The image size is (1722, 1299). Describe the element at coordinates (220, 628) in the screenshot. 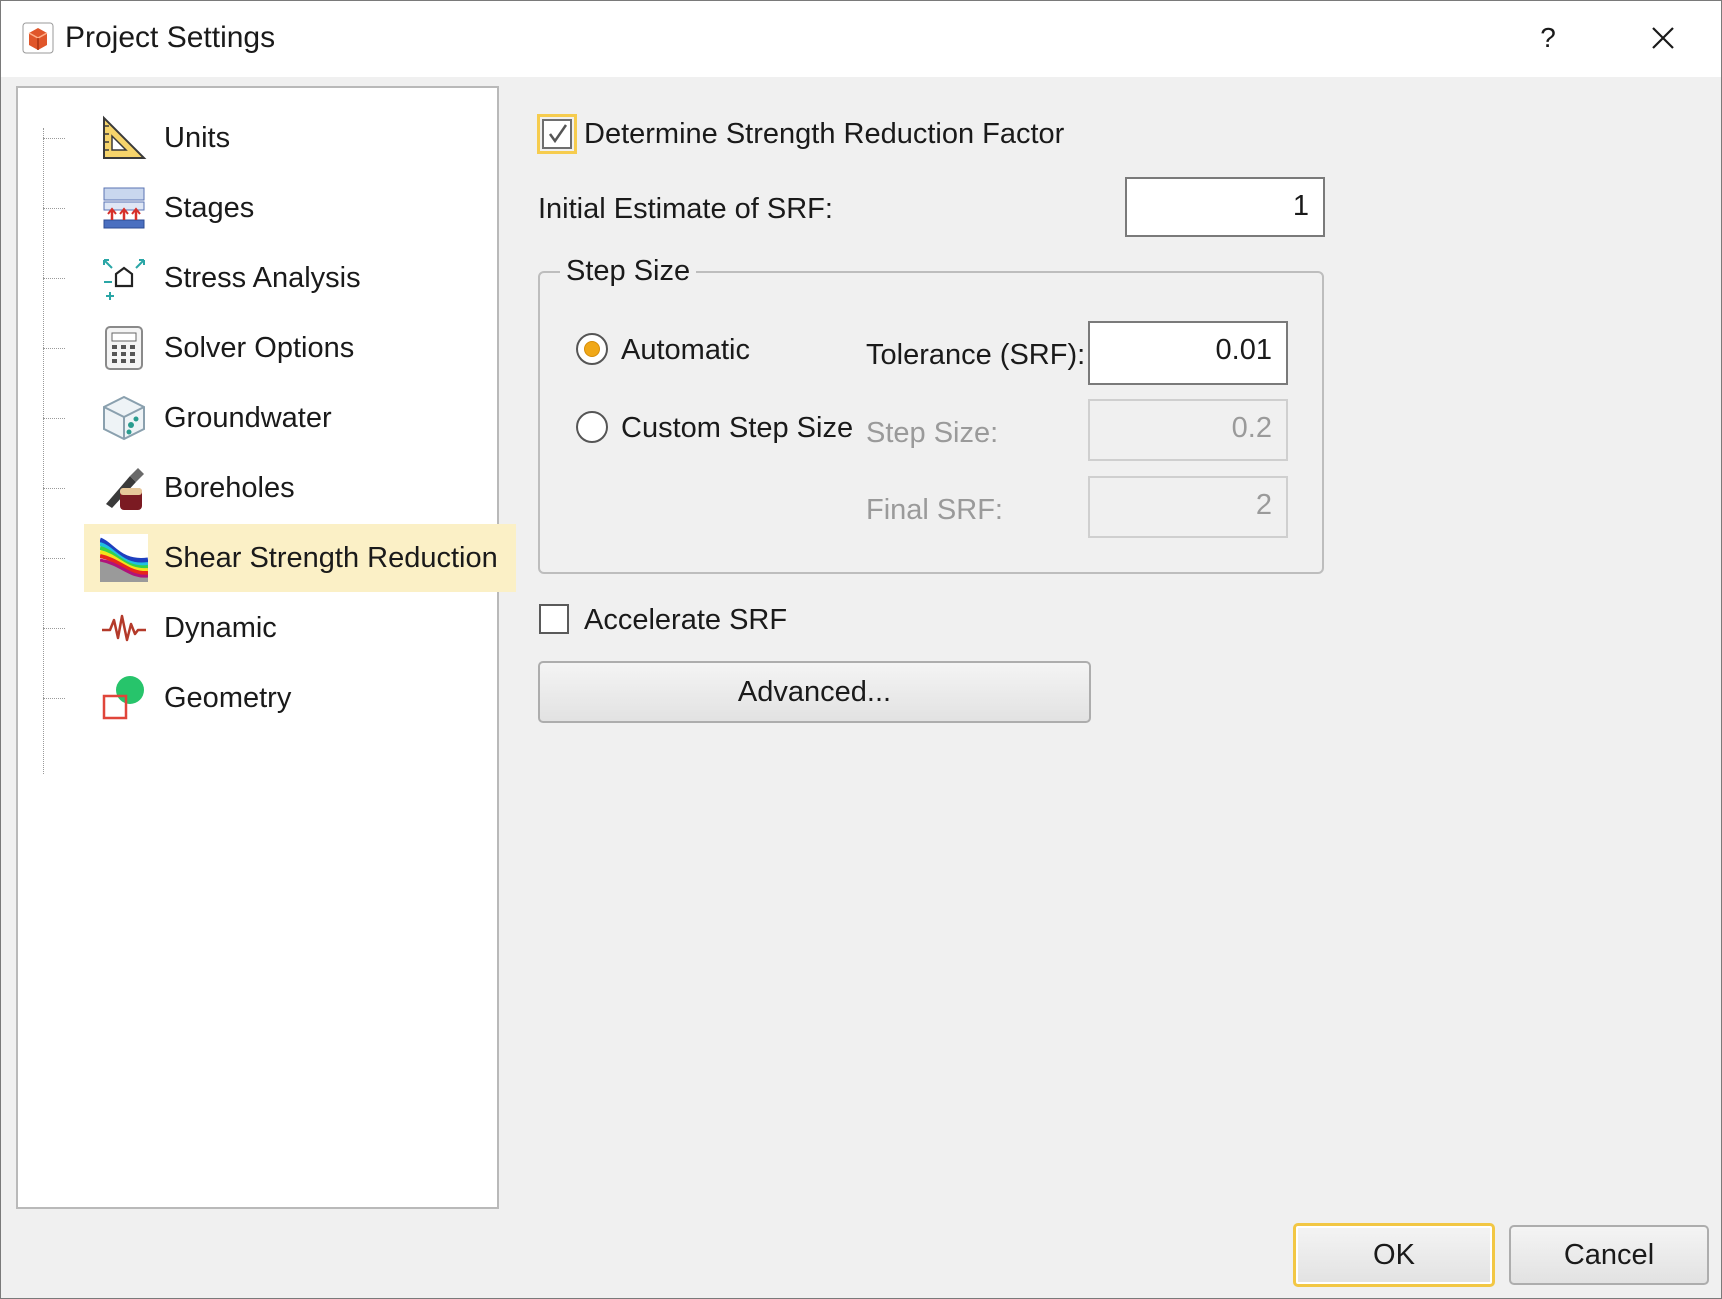

I see `sidebar-item-label: Dynamic` at that location.